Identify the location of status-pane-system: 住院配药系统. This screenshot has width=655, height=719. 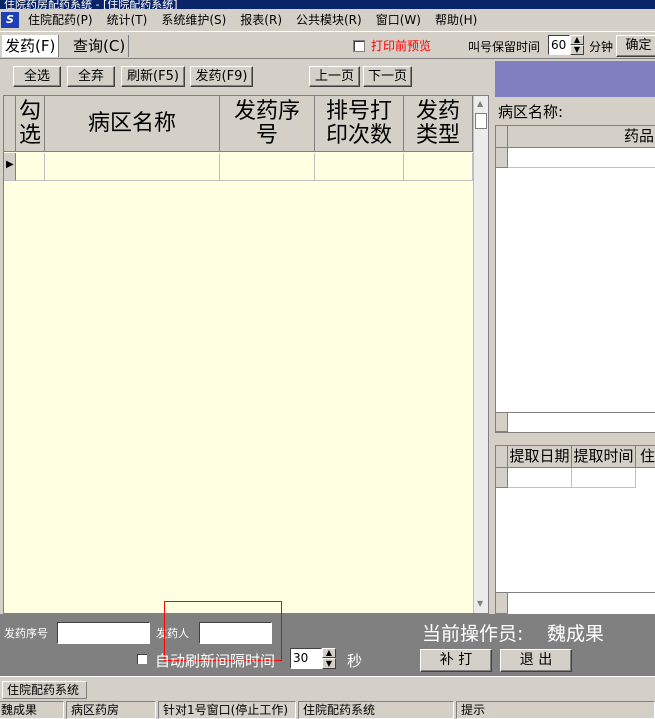
(376, 710).